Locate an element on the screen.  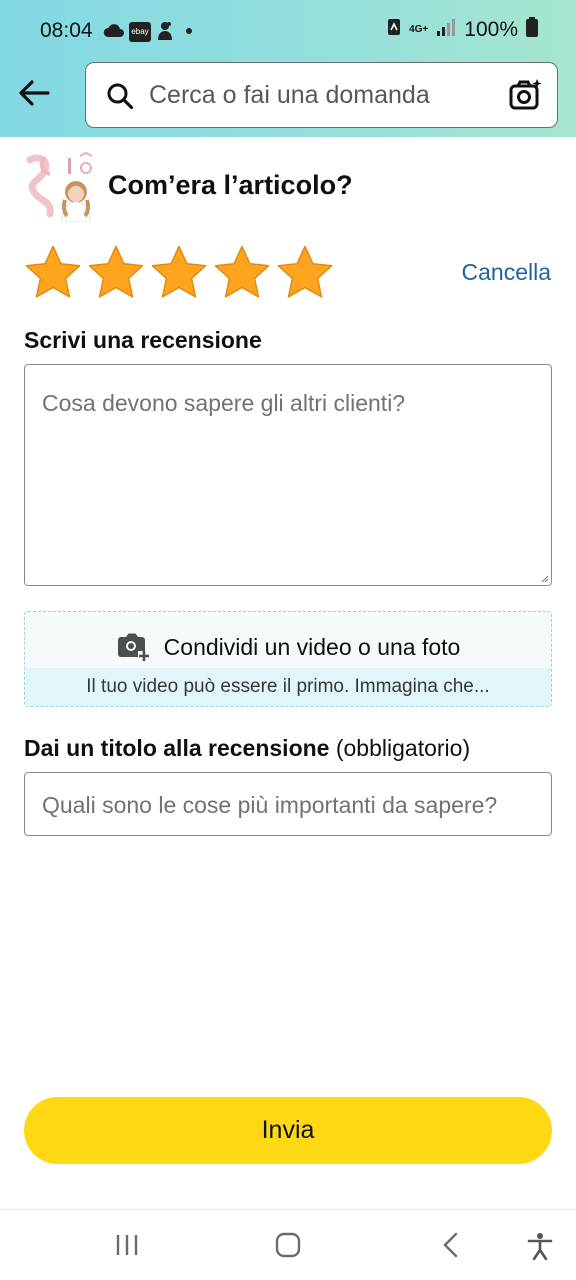
cancel-rating-link: Cancella is located at coordinates (507, 272).